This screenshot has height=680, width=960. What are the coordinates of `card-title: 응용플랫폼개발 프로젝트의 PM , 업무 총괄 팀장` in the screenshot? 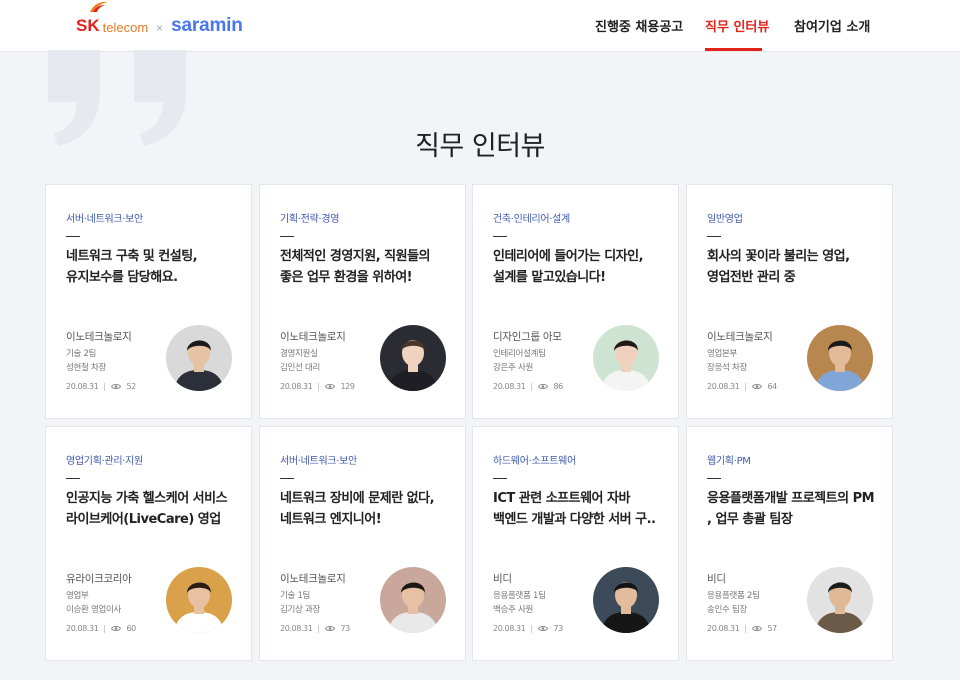 It's located at (791, 509).